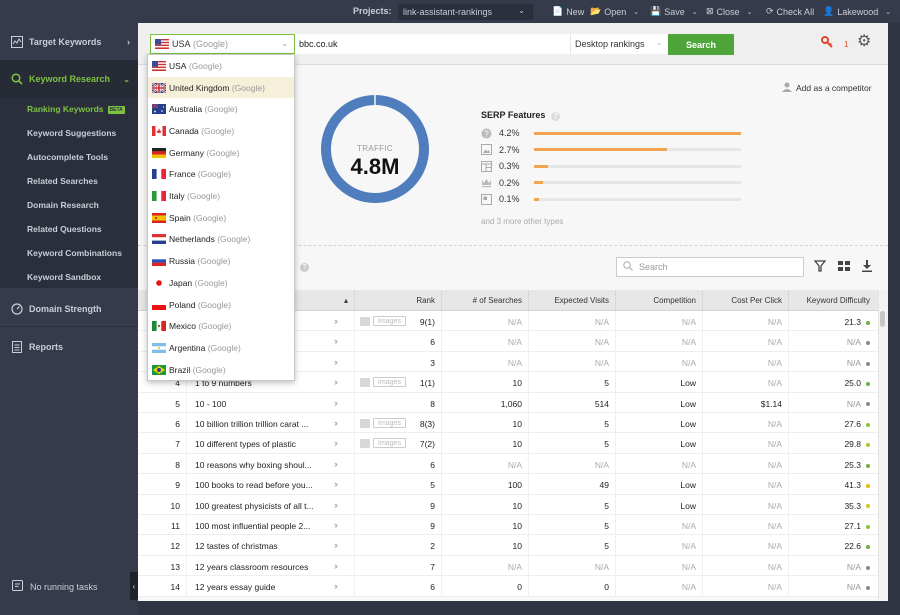  What do you see at coordinates (568, 11) in the screenshot?
I see `new-button: 📄 New` at bounding box center [568, 11].